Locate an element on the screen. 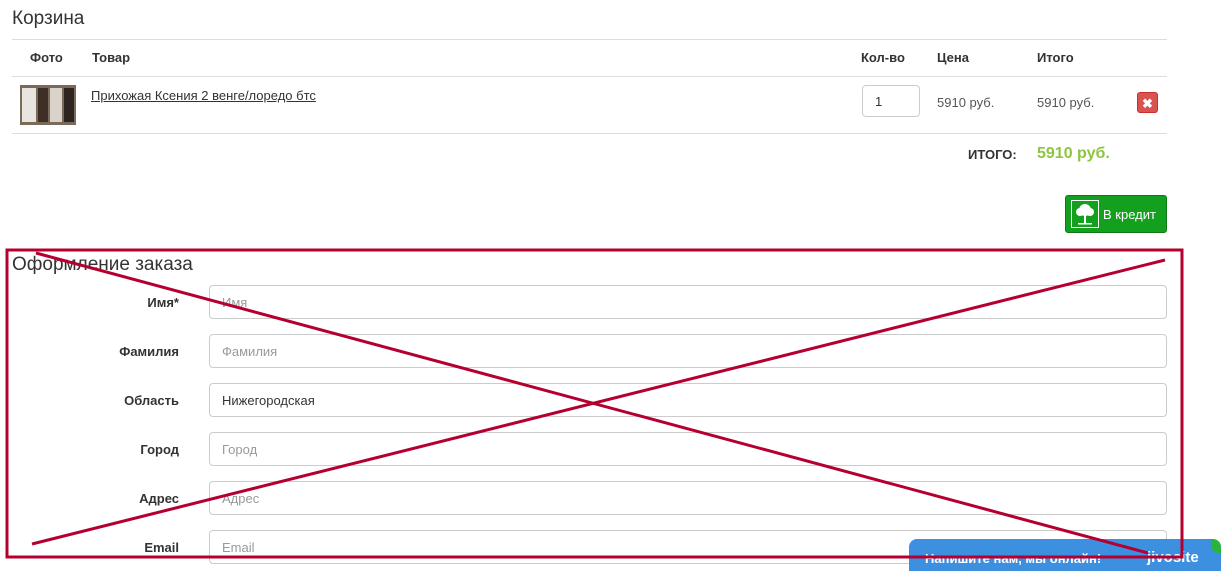 Image resolution: width=1221 pixels, height=571 pixels. chat-widget: Напишите нам, мы онлайн! jivosite is located at coordinates (1065, 555).